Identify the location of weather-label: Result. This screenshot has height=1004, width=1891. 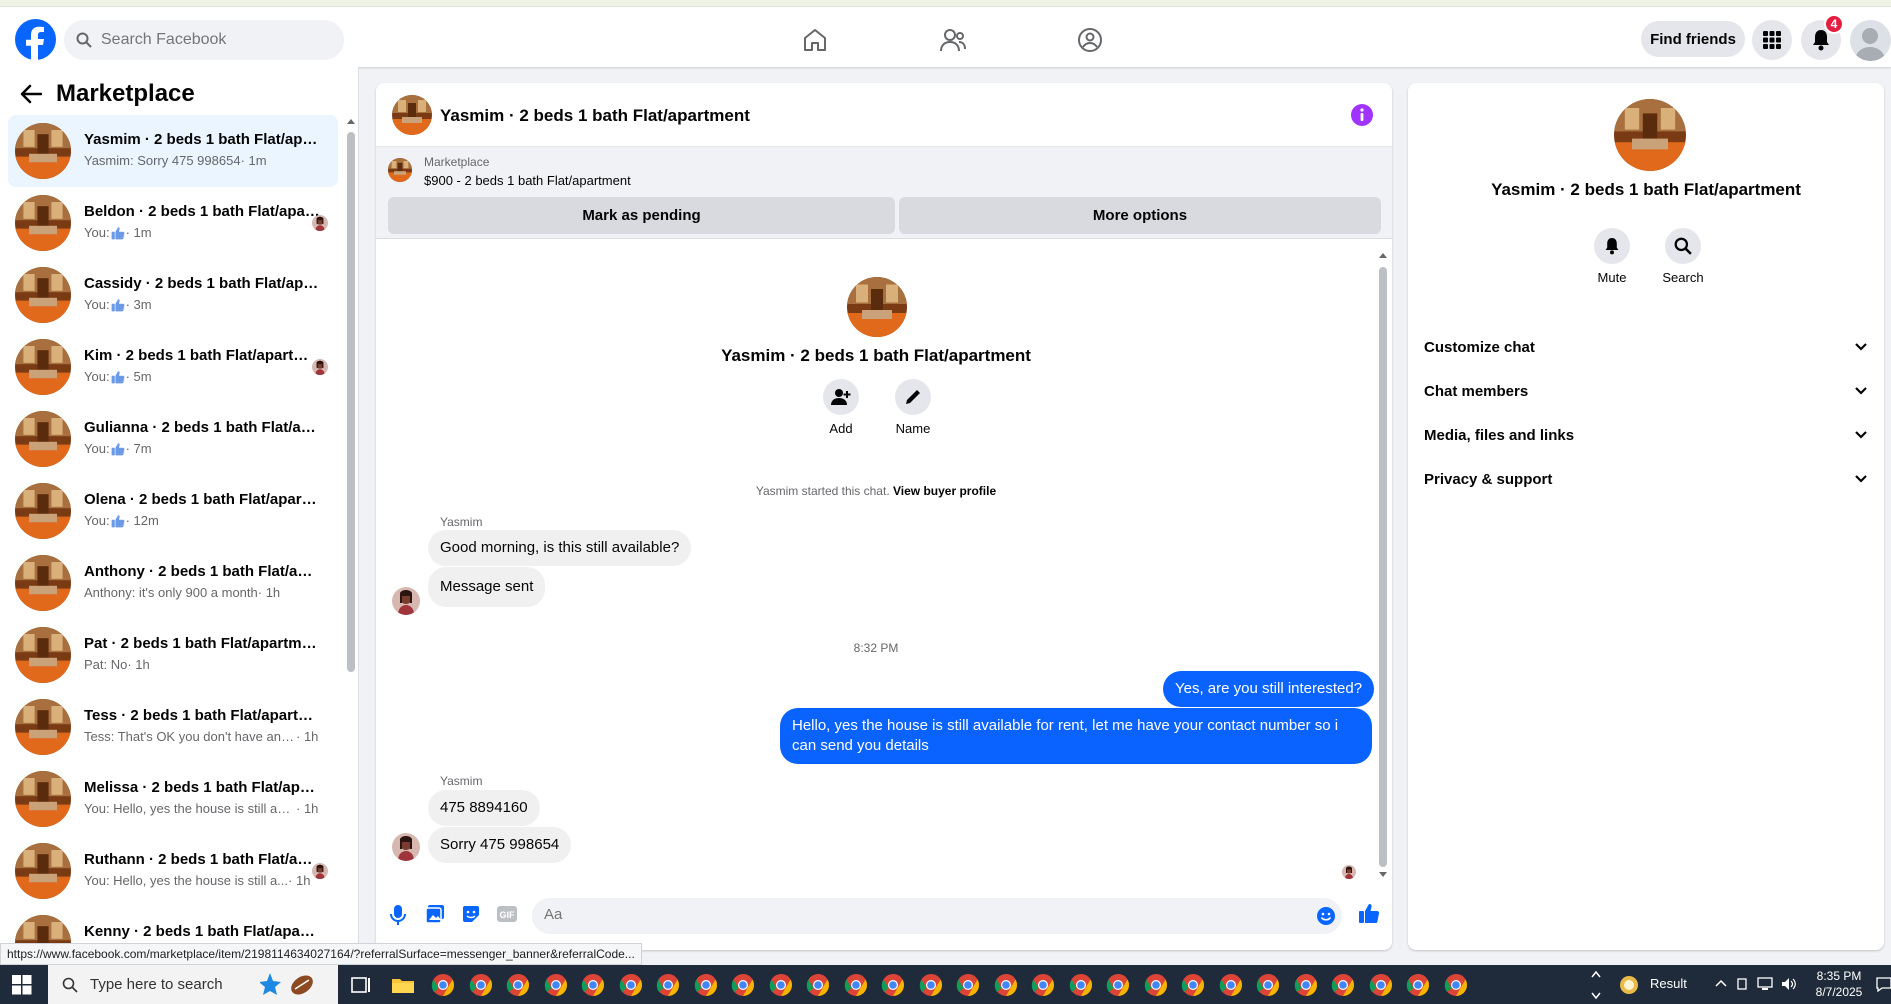
(1668, 983).